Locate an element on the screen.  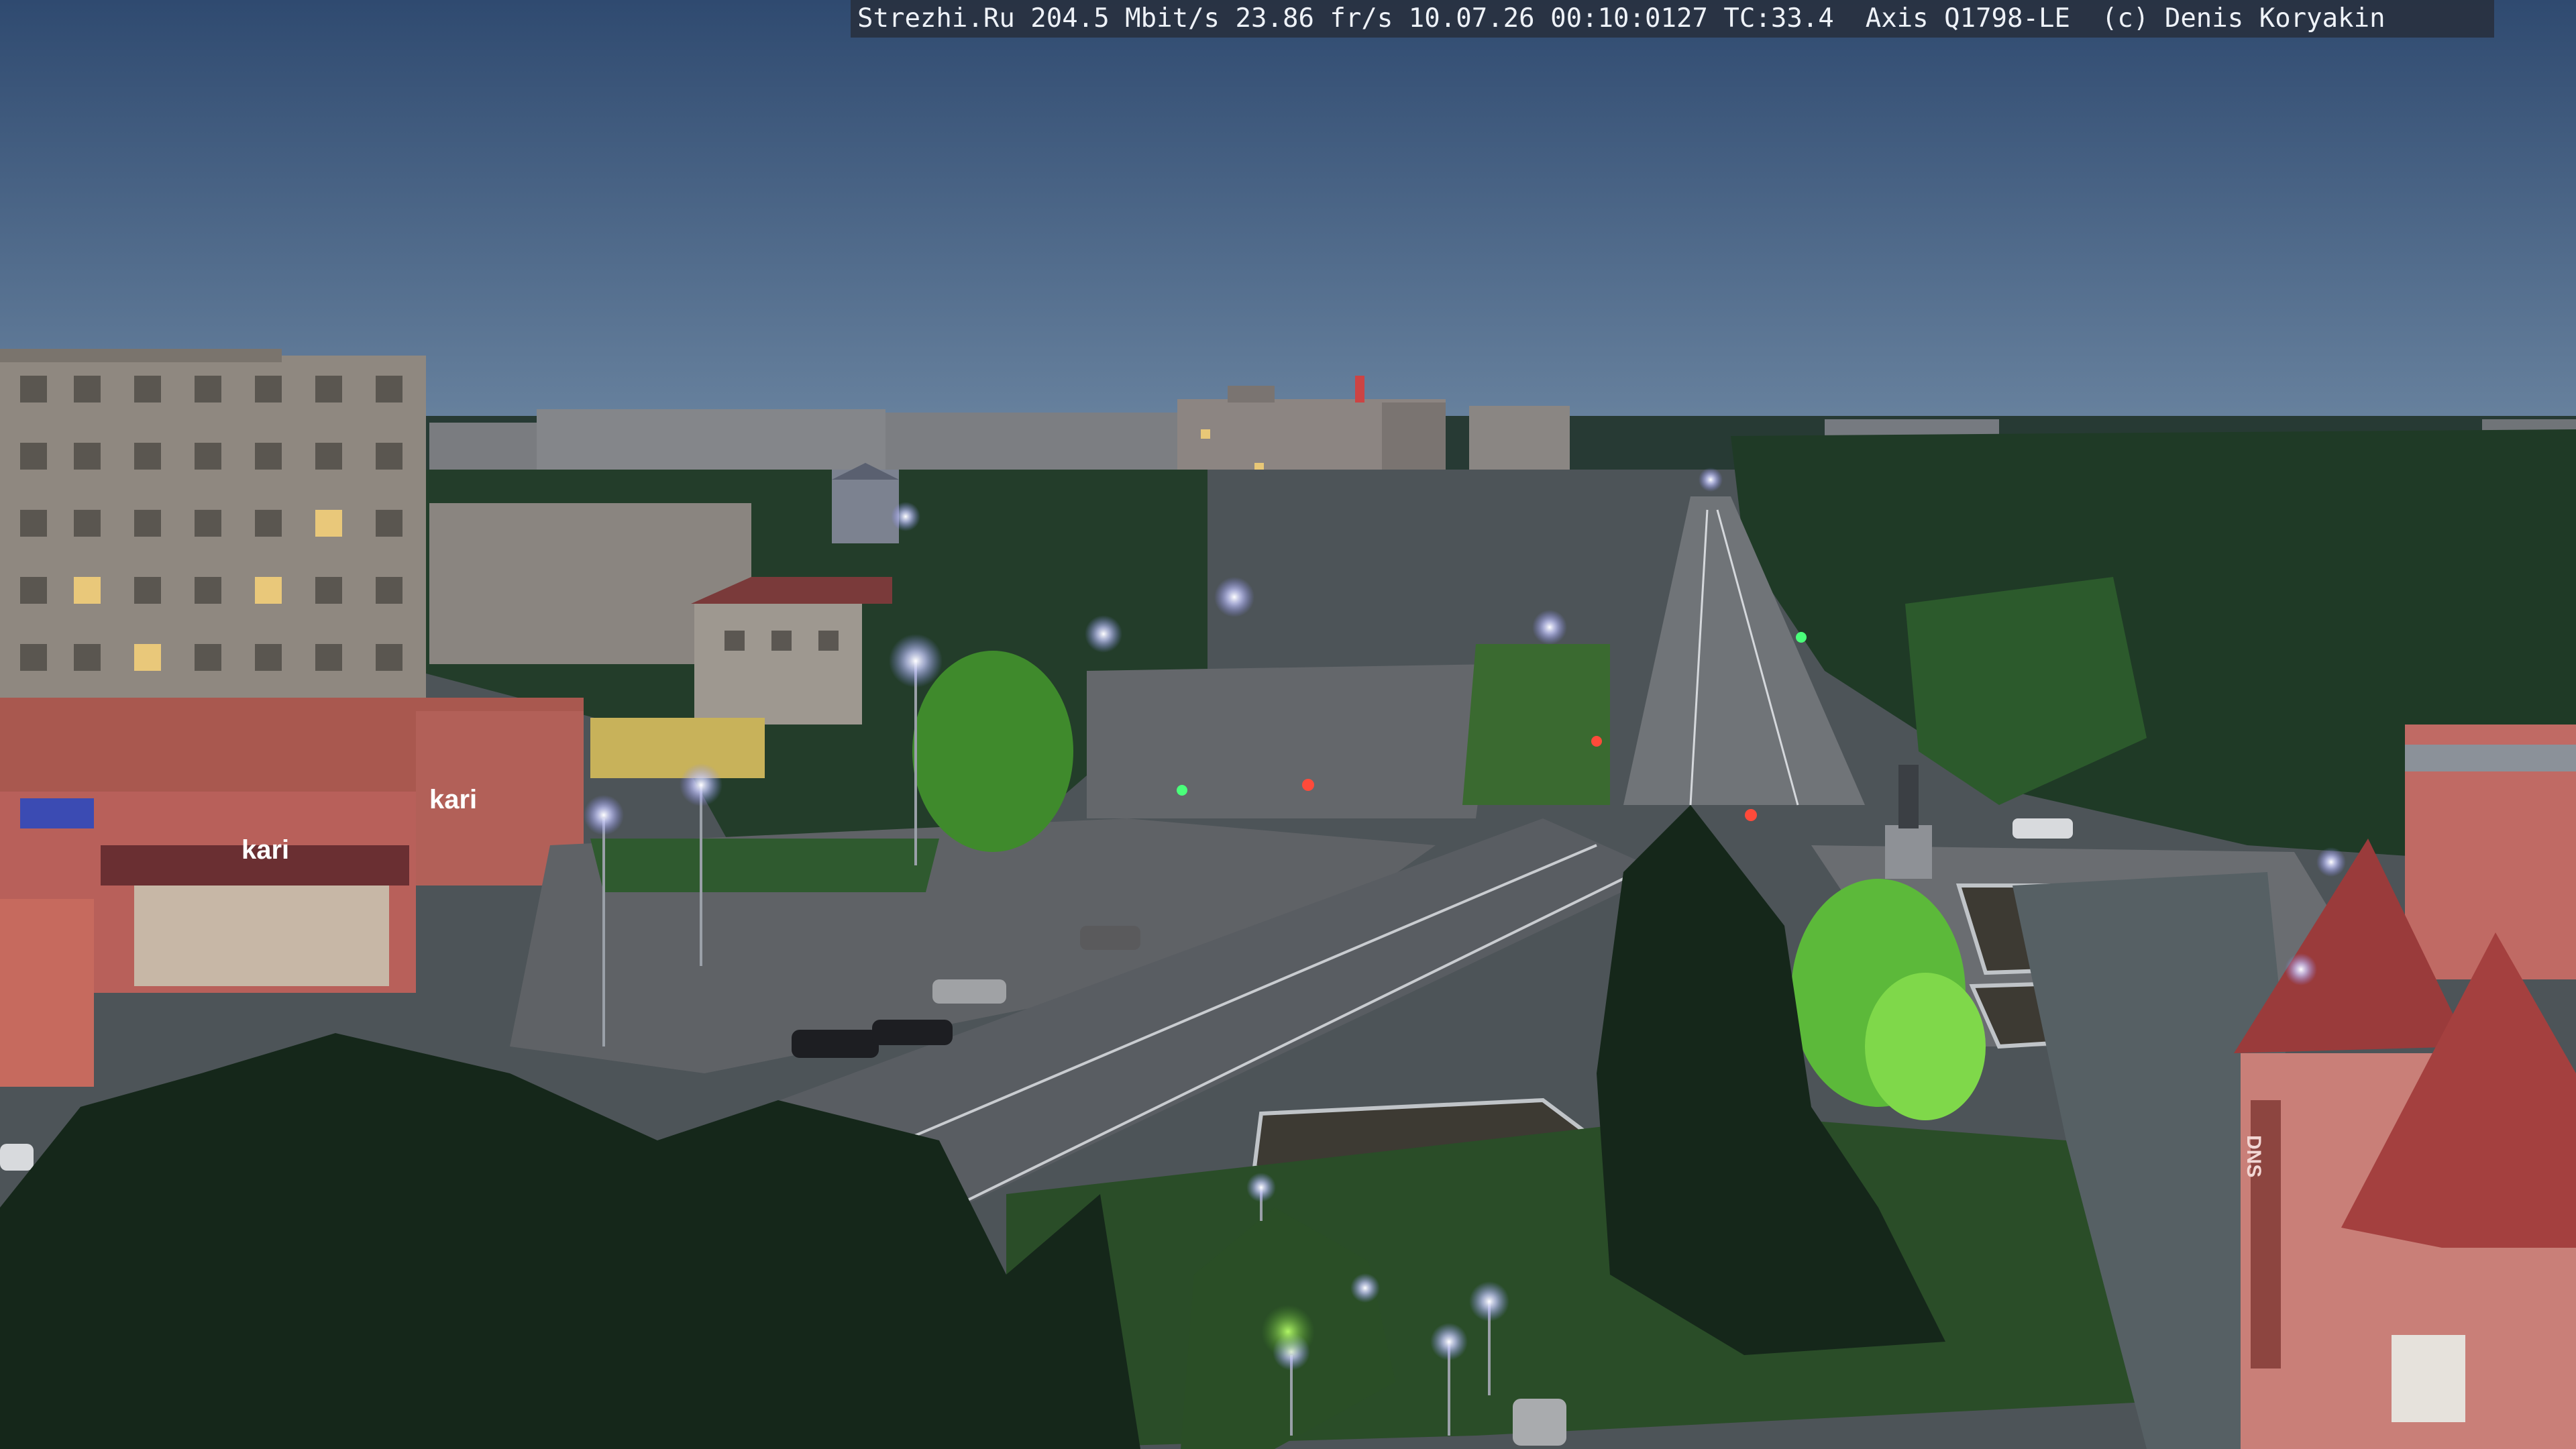
bank-sign is located at coordinates (57, 813).